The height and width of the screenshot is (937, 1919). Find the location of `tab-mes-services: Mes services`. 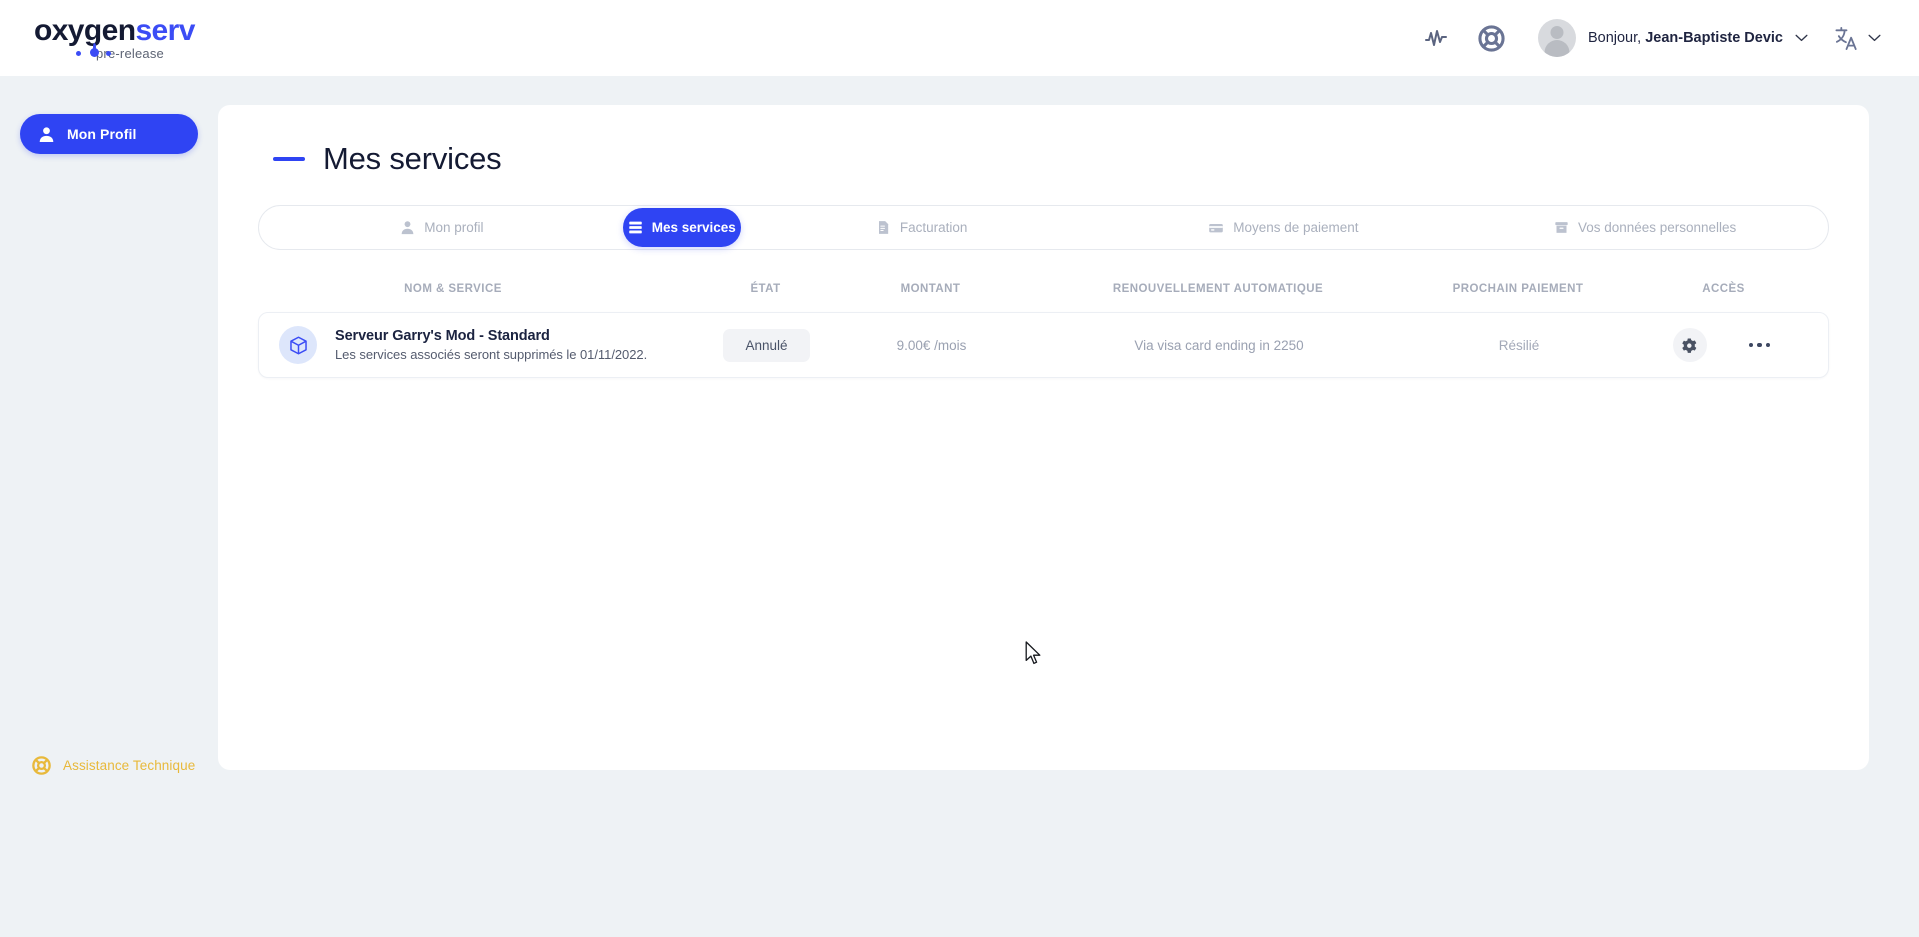

tab-mes-services: Mes services is located at coordinates (681, 227).